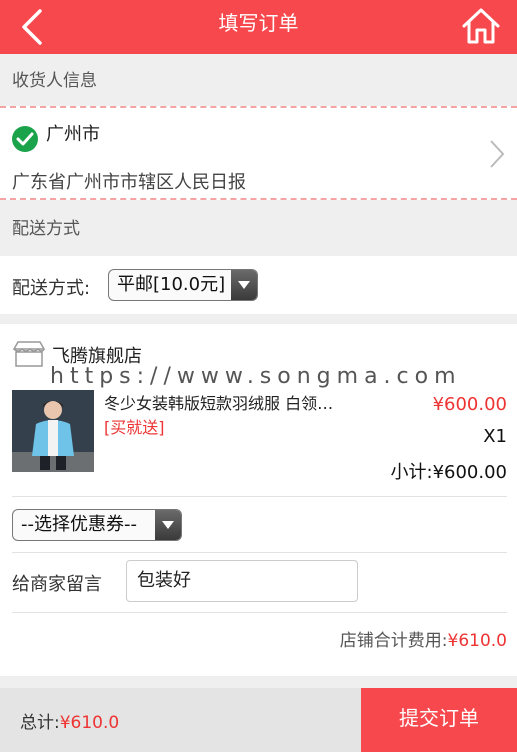 The width and height of the screenshot is (517, 752). I want to click on page-title: 填写订单, so click(258, 23).